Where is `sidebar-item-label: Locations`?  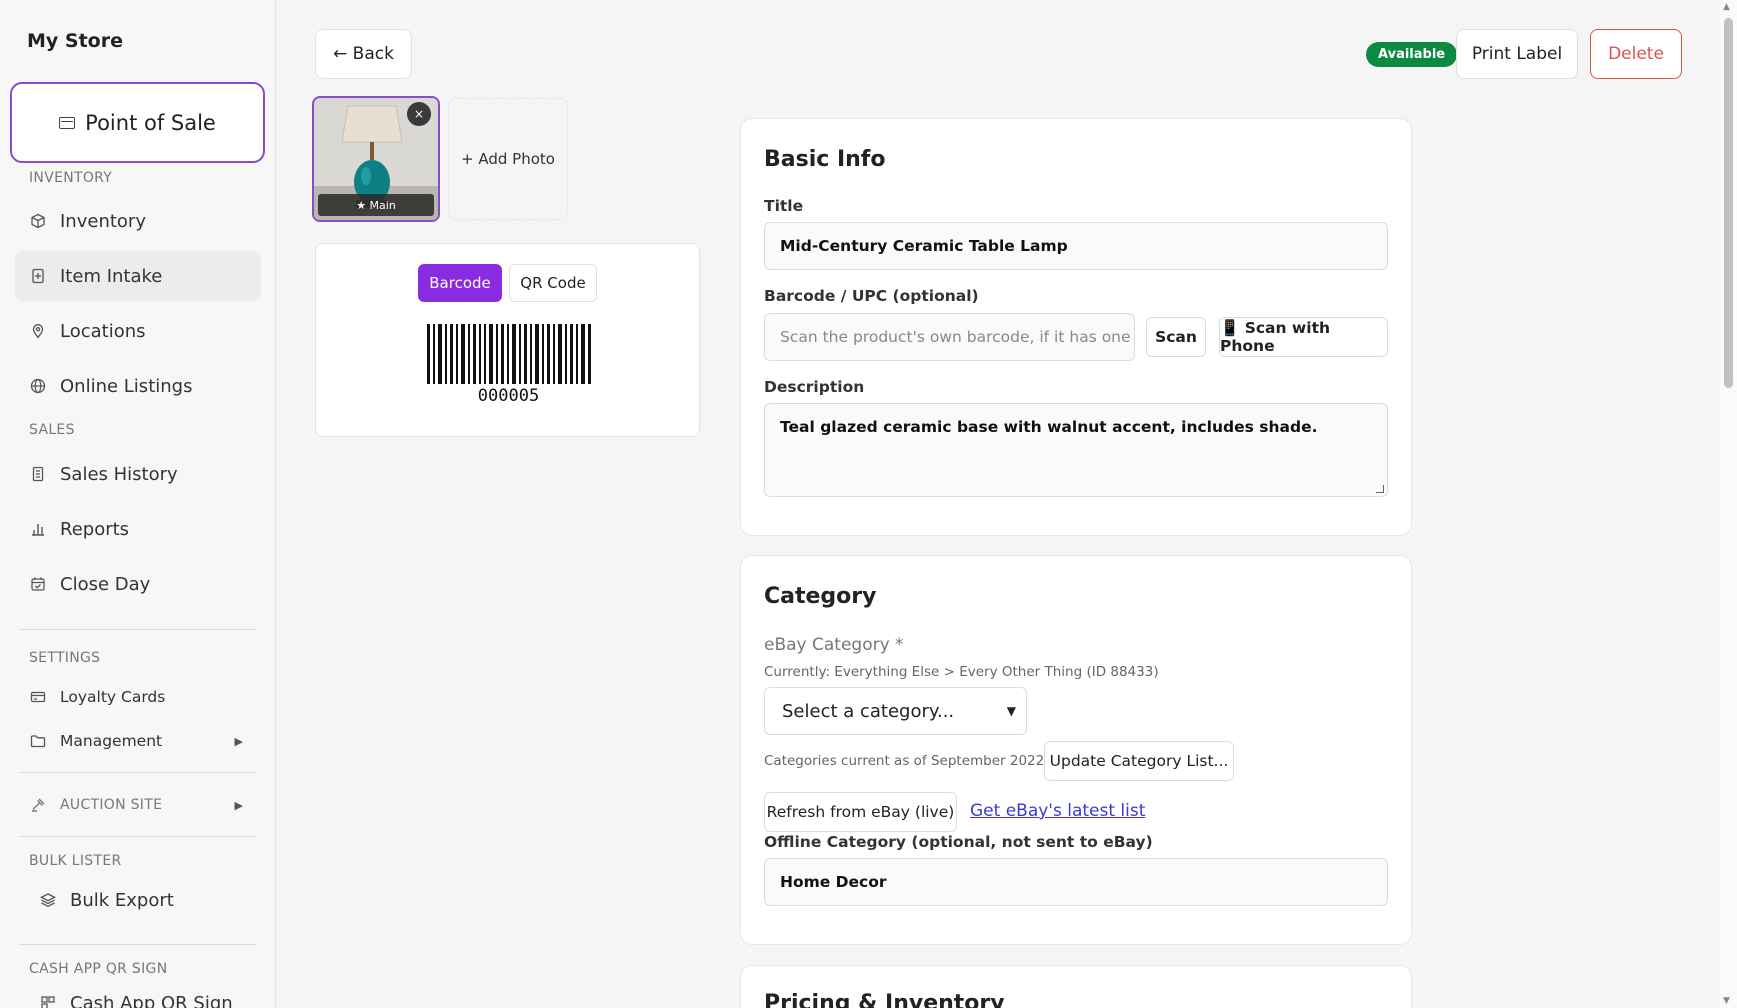
sidebar-item-label: Locations is located at coordinates (103, 331).